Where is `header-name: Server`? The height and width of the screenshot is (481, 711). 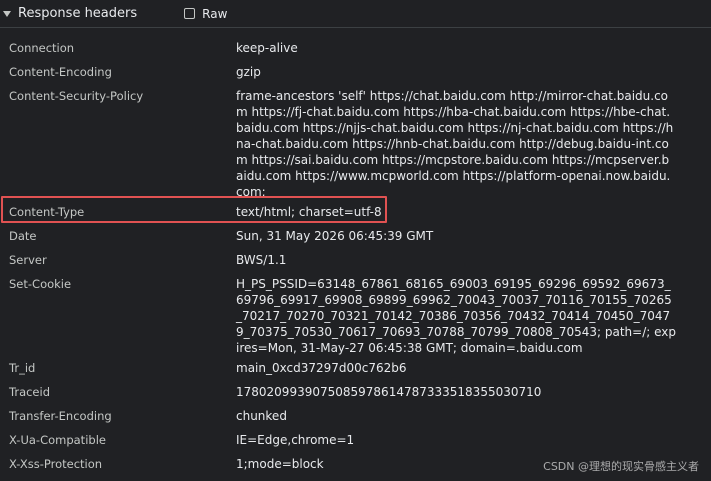 header-name: Server is located at coordinates (28, 260).